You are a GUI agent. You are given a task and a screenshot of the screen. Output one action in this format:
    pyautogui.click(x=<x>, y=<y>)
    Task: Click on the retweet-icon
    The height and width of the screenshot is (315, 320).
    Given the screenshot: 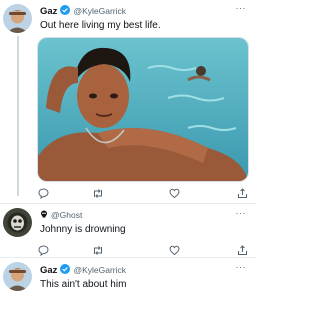 What is the action you would take?
    pyautogui.click(x=98, y=195)
    